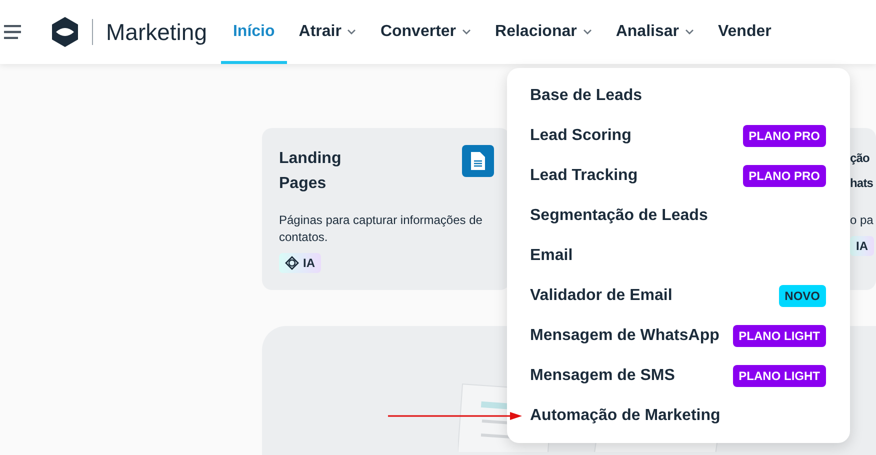 The image size is (876, 455). Describe the element at coordinates (327, 32) in the screenshot. I see `nav-tab: Atrair` at that location.